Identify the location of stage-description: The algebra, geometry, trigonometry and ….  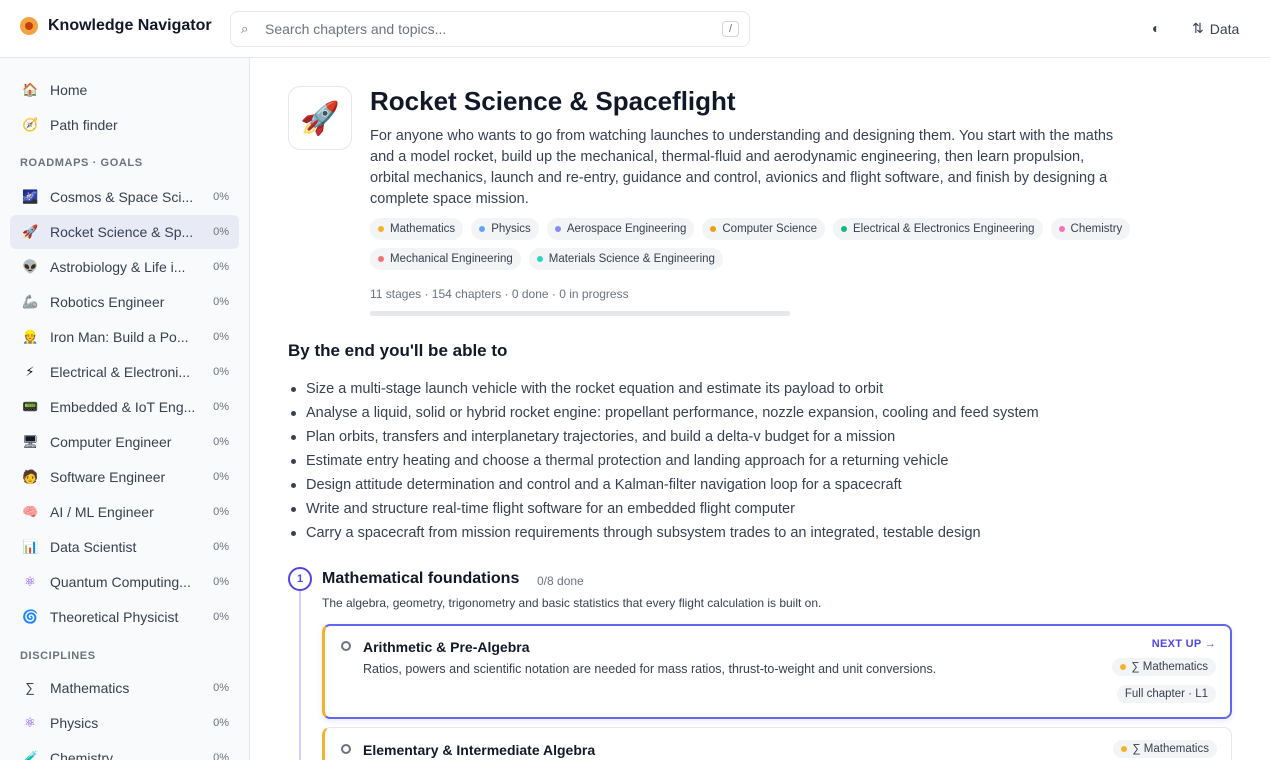
(572, 603).